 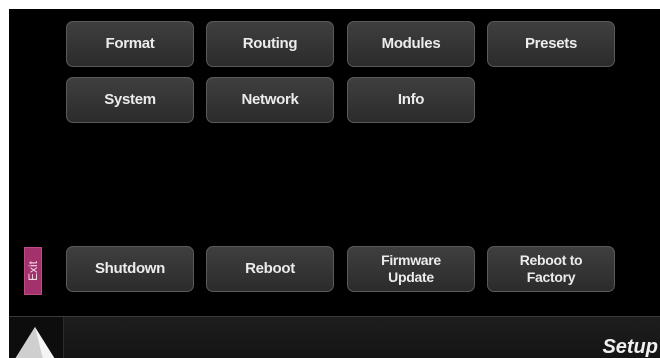 I want to click on info-button: Info, so click(x=411, y=100).